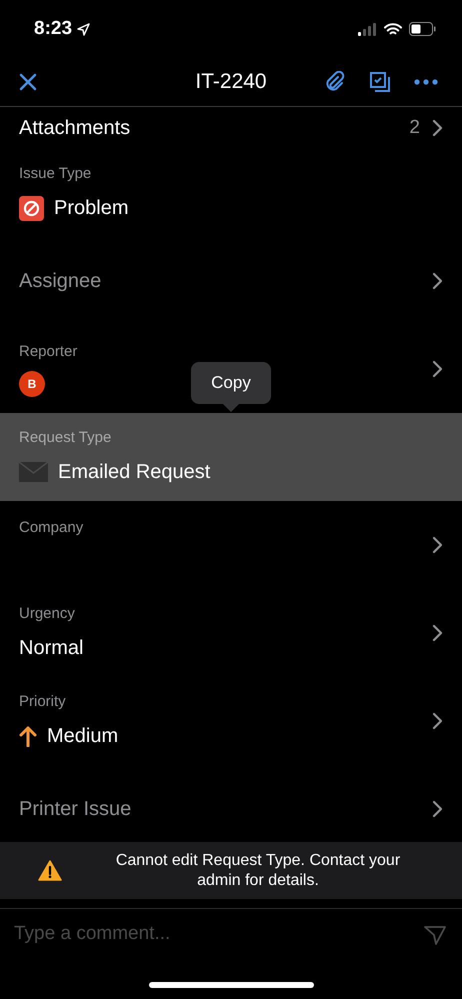 This screenshot has width=462, height=999. What do you see at coordinates (231, 383) in the screenshot?
I see `copy-tooltip: Copy` at bounding box center [231, 383].